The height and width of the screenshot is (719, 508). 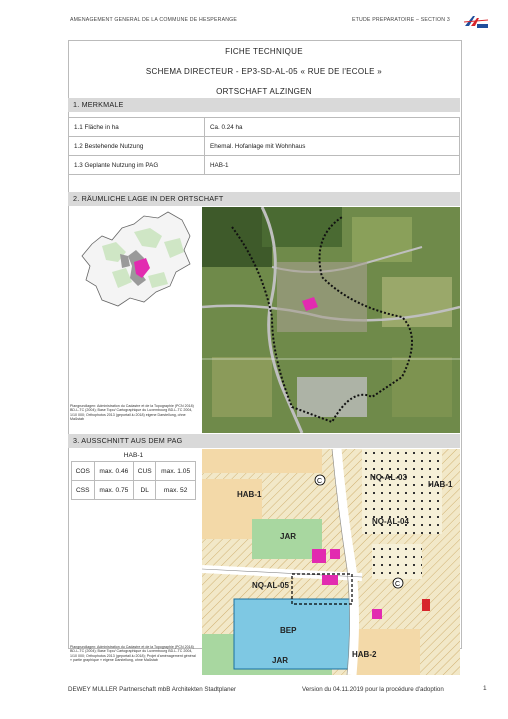 What do you see at coordinates (264, 105) in the screenshot?
I see `section-merkmale: 1. MERKMALE` at bounding box center [264, 105].